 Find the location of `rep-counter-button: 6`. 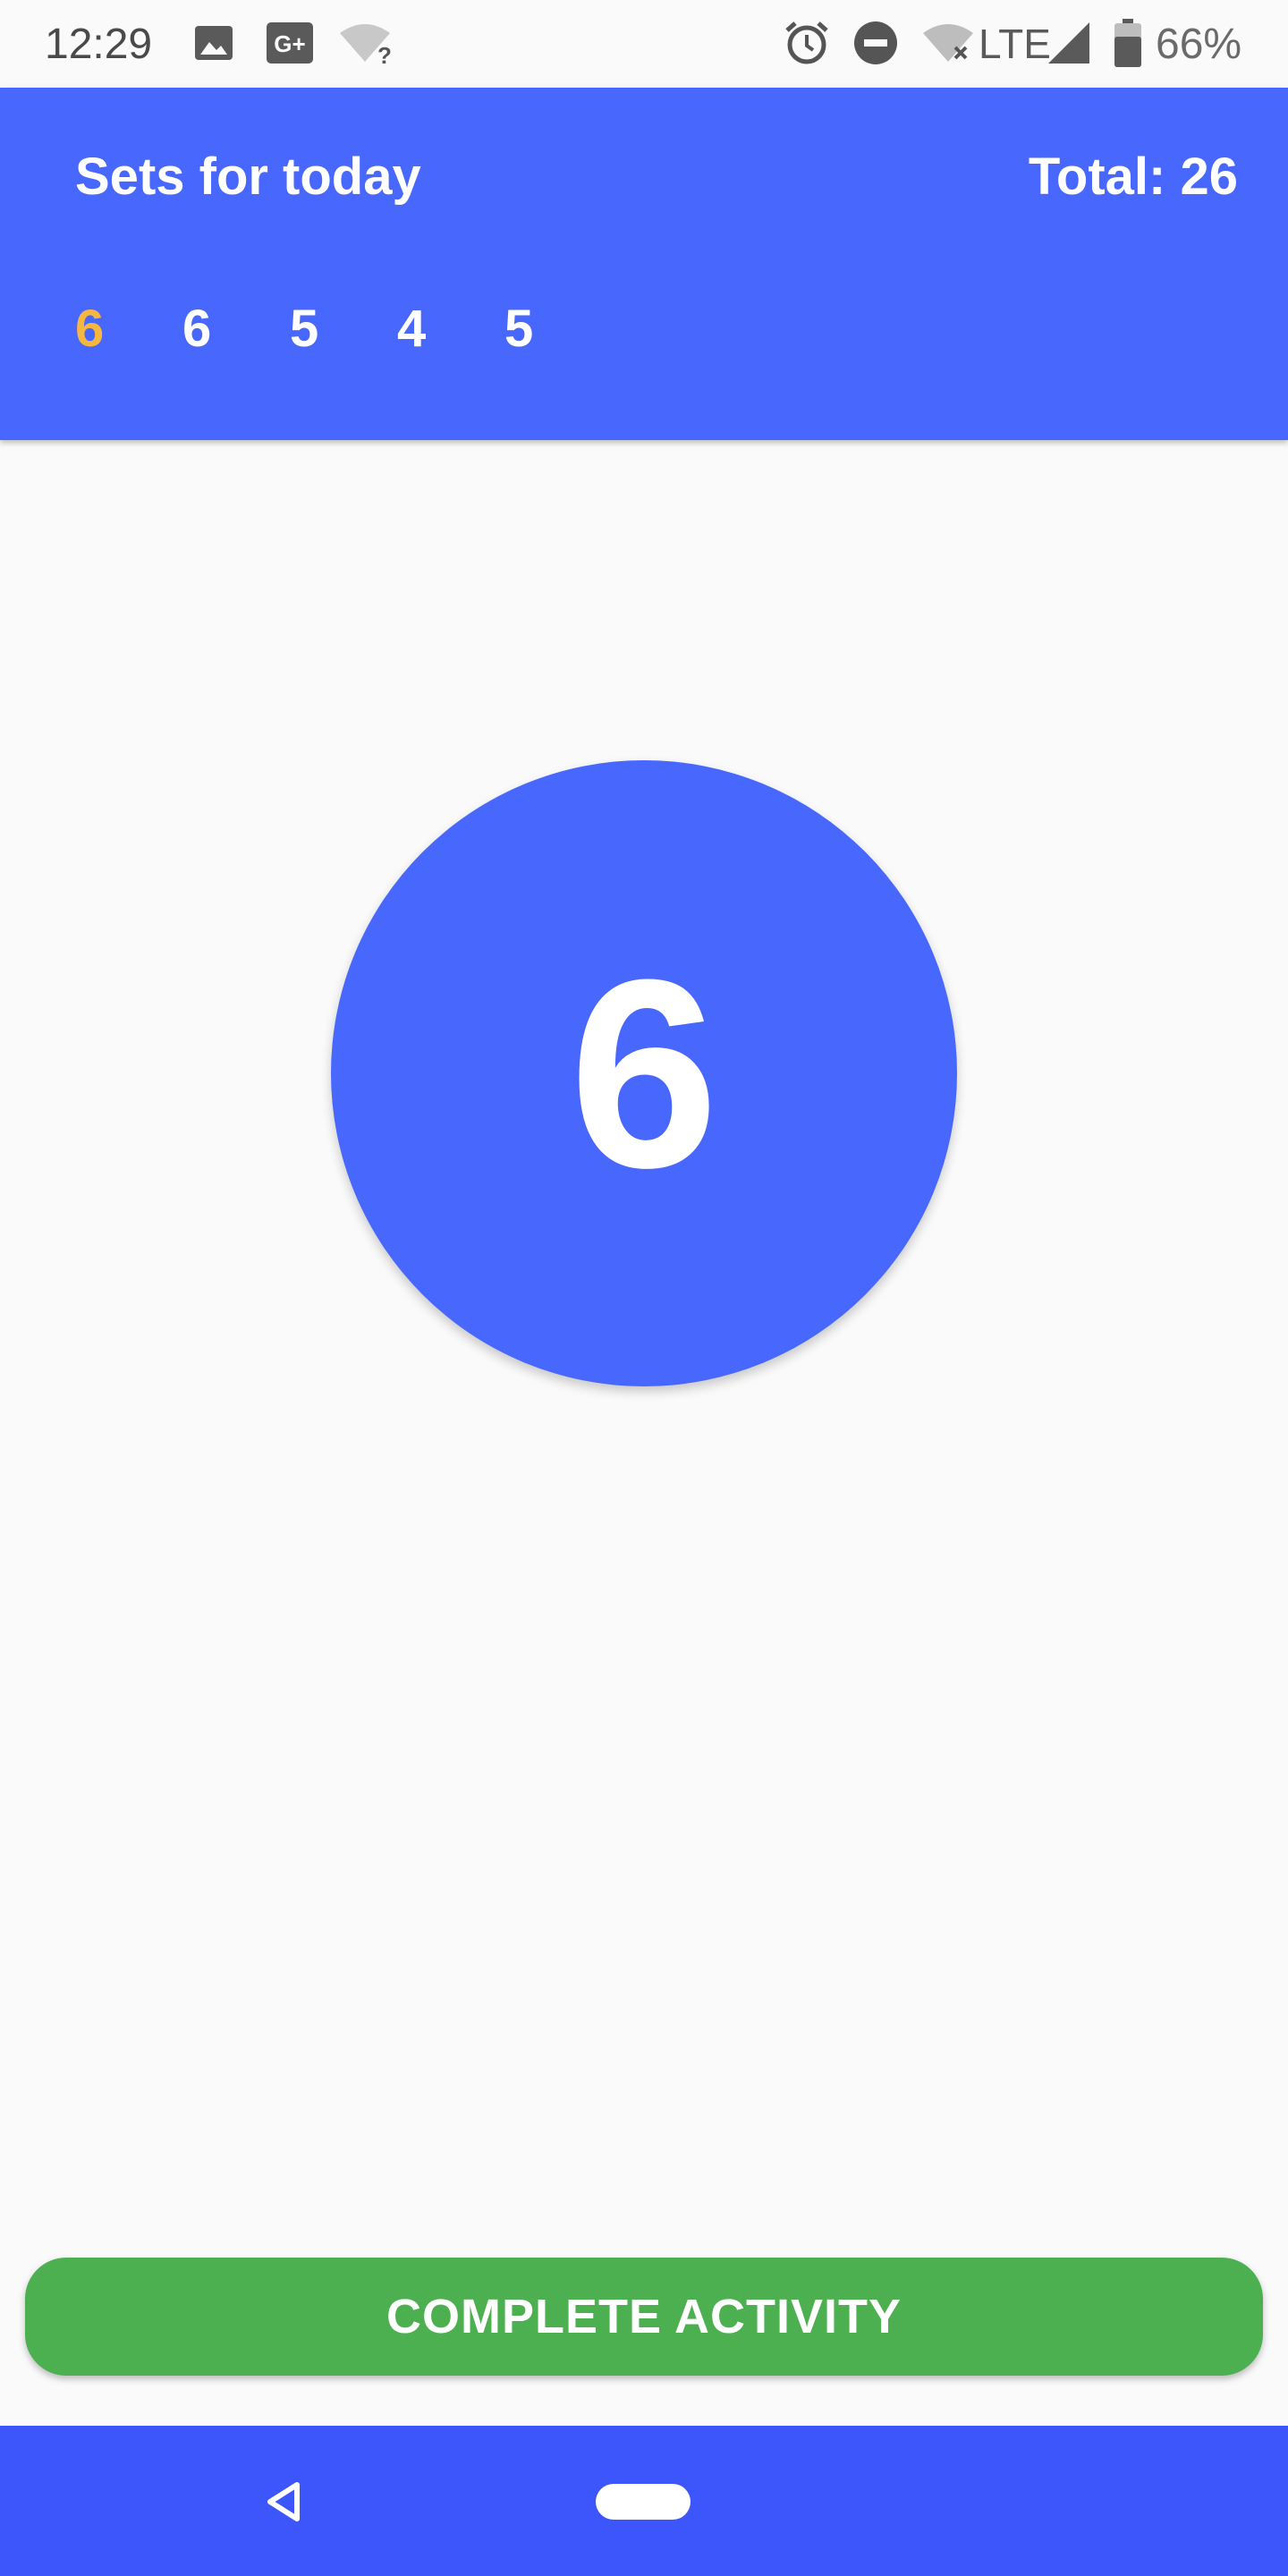

rep-counter-button: 6 is located at coordinates (644, 1073).